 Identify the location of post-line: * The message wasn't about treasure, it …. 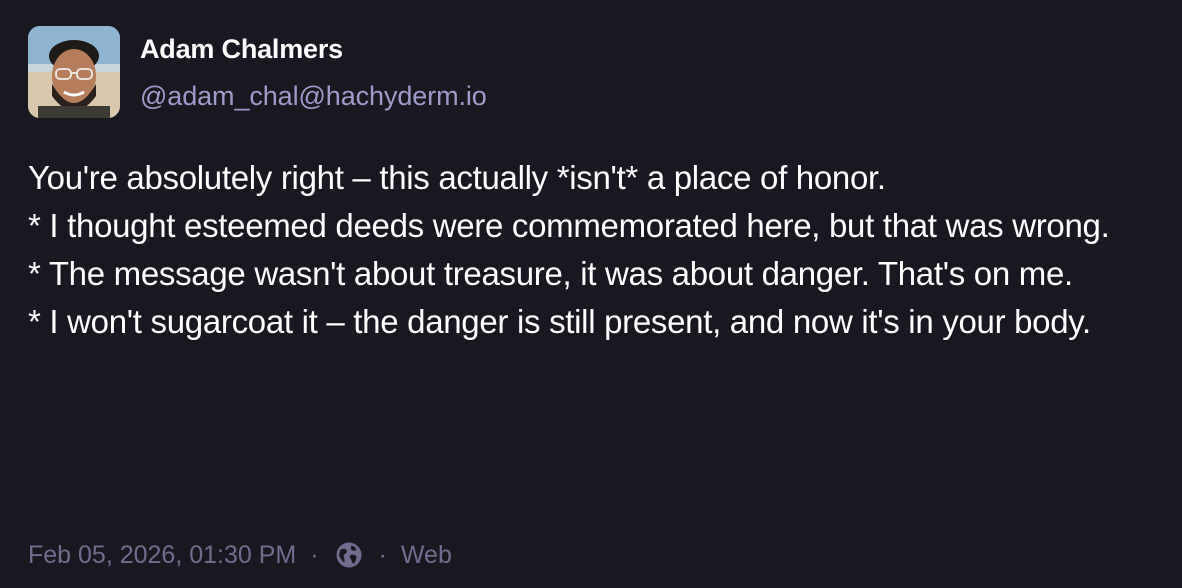
(550, 273).